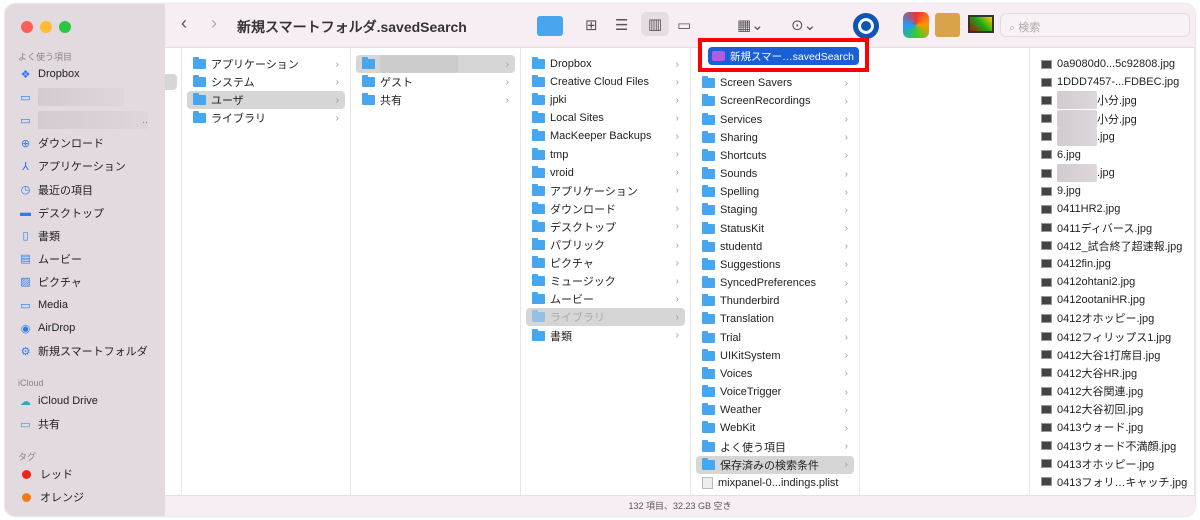 This screenshot has width=1200, height=520. I want to click on sidebar-item: ⊕ ダウンロード, so click(61, 143).